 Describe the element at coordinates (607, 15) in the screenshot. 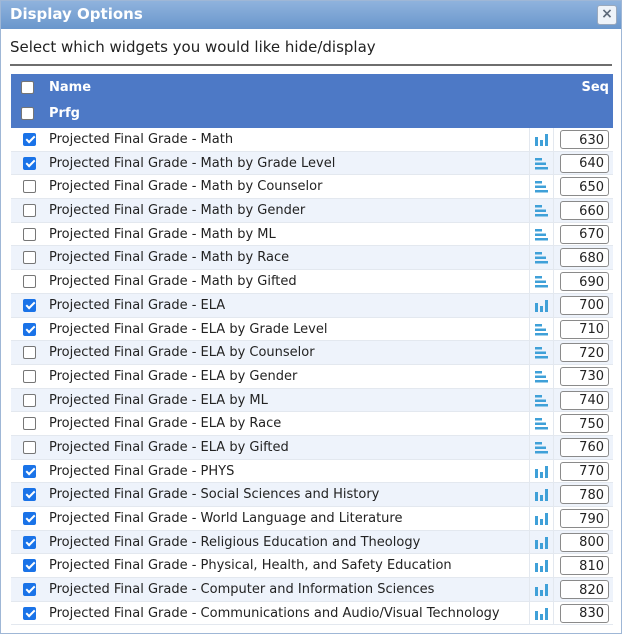

I see `close-icon: ×` at that location.